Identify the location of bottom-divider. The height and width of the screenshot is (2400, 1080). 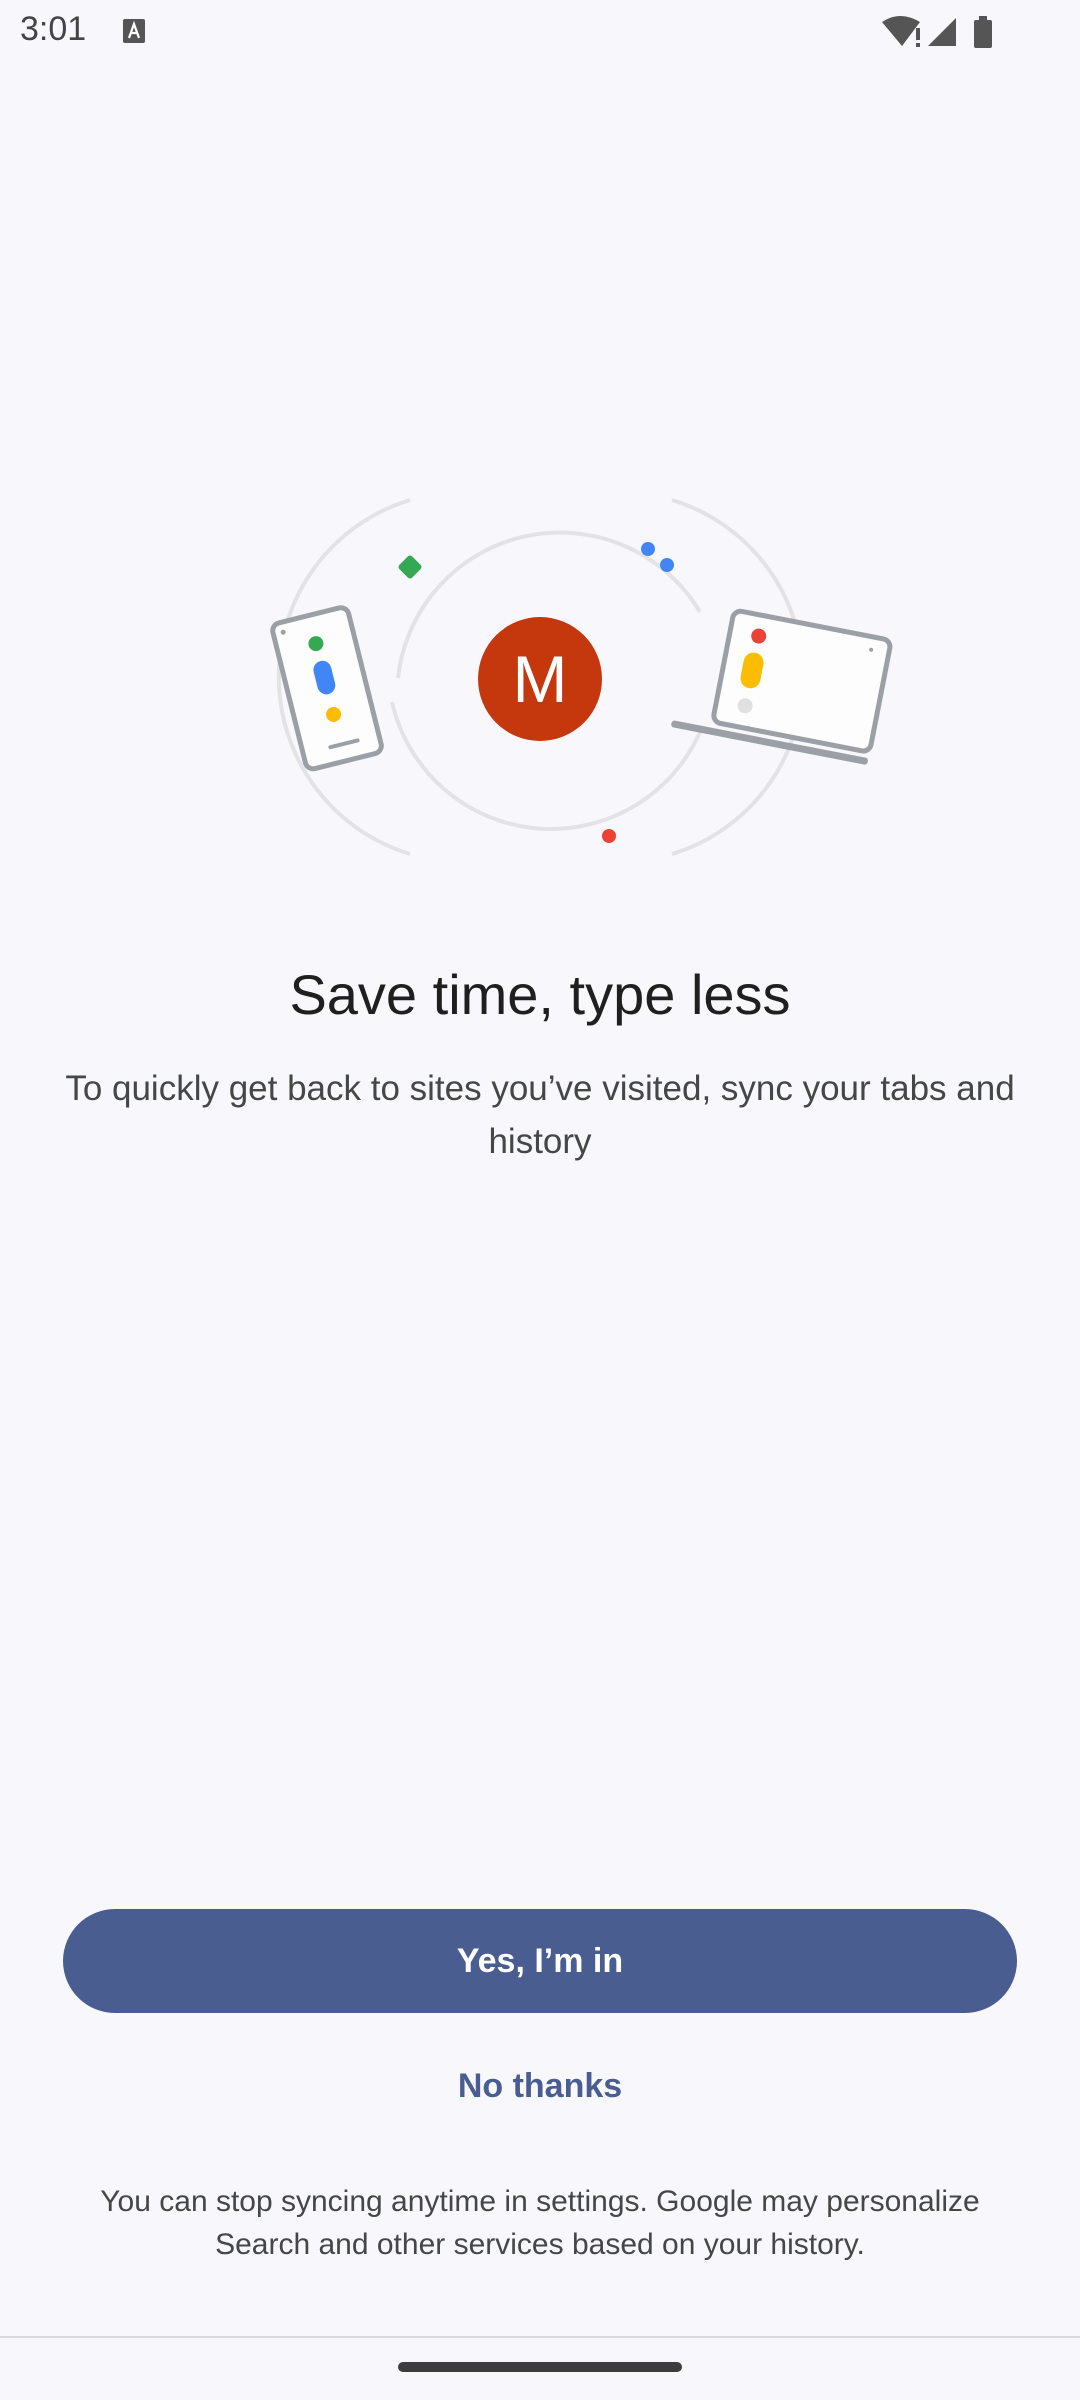
(540, 2337).